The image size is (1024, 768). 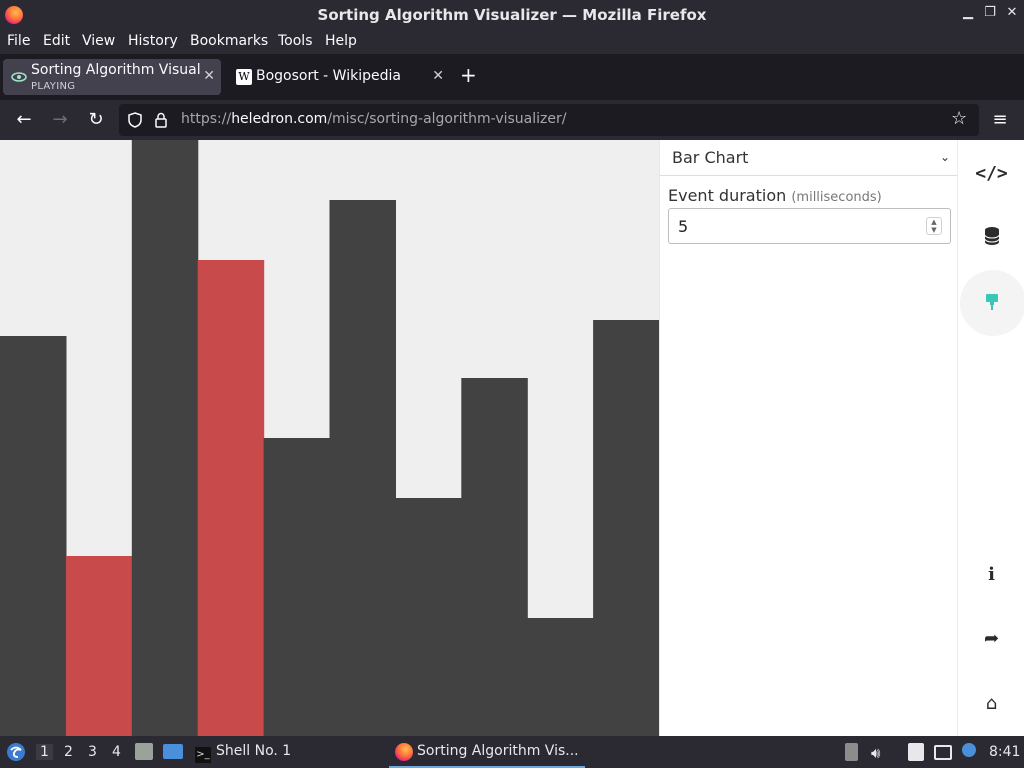 What do you see at coordinates (60, 119) in the screenshot?
I see `forward-icon: →` at bounding box center [60, 119].